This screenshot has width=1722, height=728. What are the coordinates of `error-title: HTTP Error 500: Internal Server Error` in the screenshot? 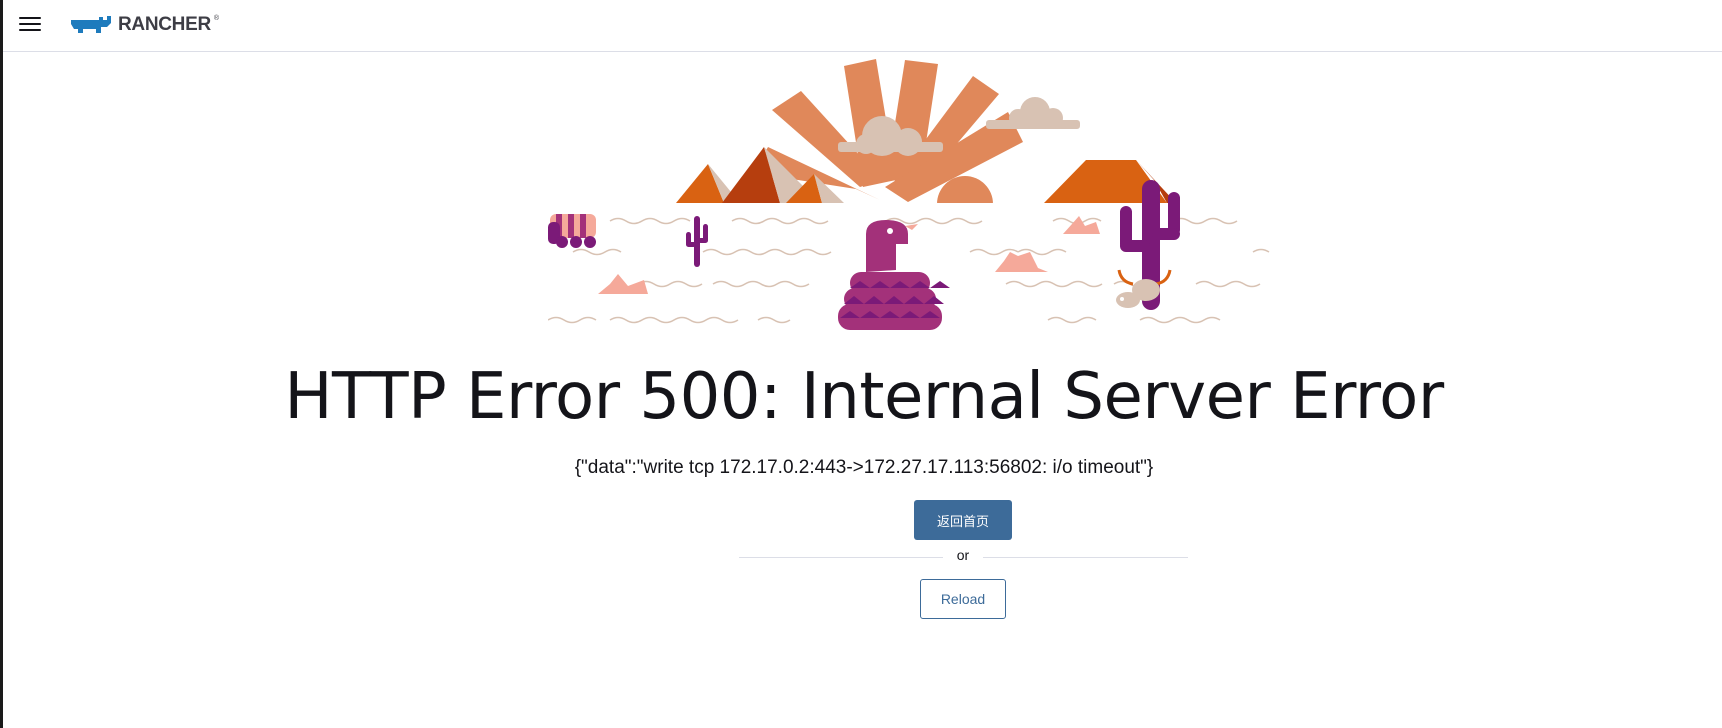 It's located at (864, 397).